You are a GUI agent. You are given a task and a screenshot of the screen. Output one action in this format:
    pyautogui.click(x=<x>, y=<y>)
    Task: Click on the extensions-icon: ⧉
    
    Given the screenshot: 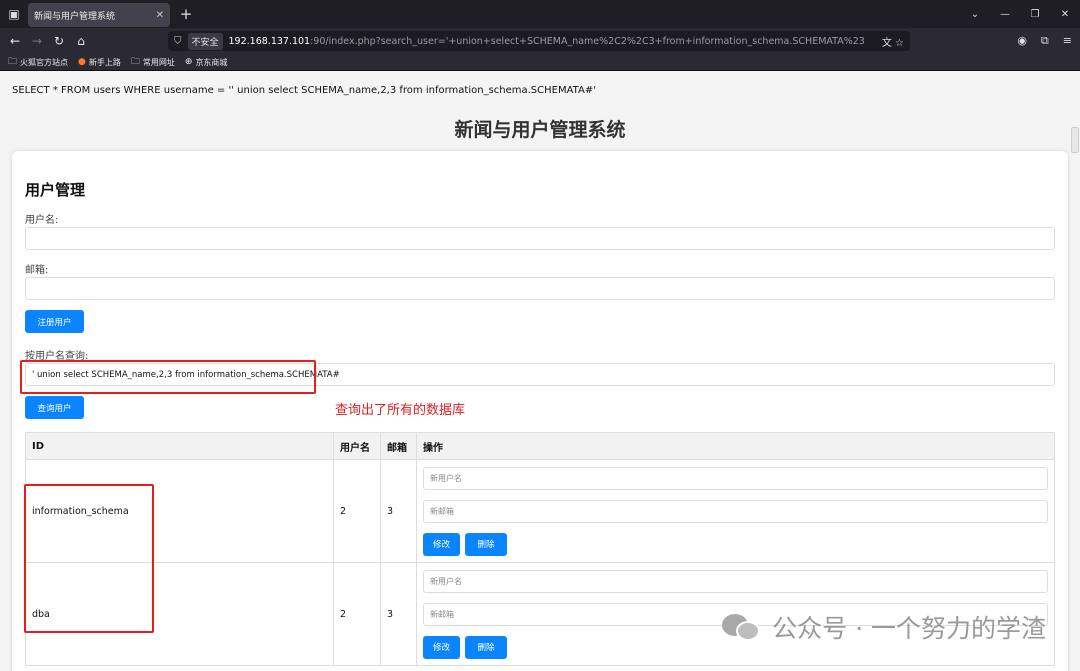 What is the action you would take?
    pyautogui.click(x=1045, y=41)
    